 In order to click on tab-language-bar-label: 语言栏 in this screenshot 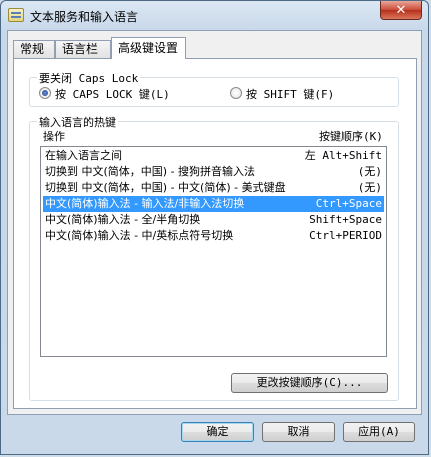, I will do `click(80, 49)`.